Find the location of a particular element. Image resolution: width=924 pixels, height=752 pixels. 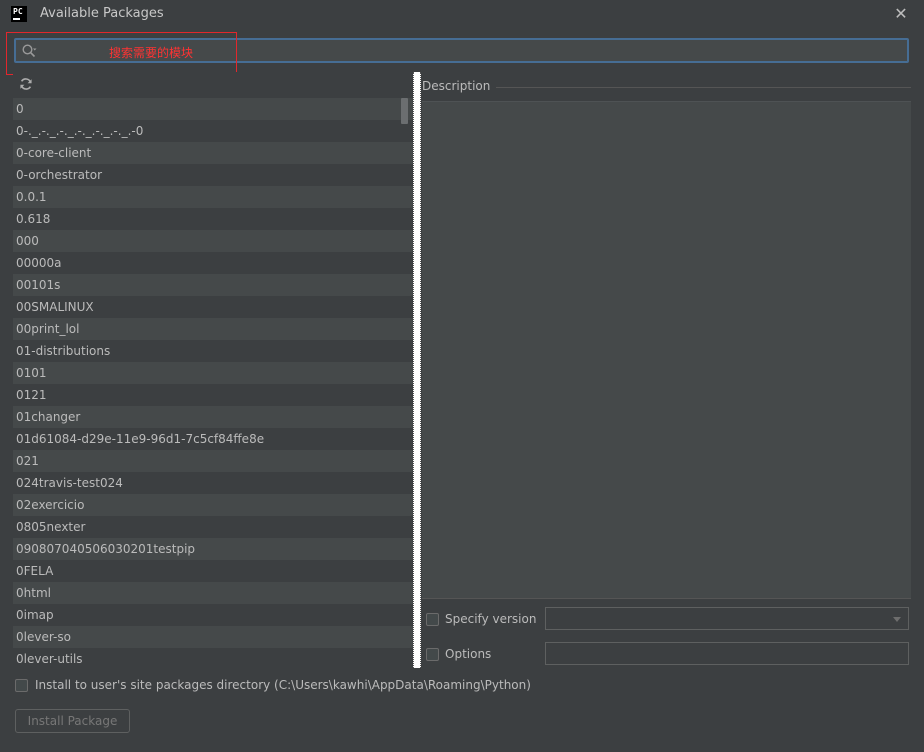

specify-version-checkbox is located at coordinates (432, 619).